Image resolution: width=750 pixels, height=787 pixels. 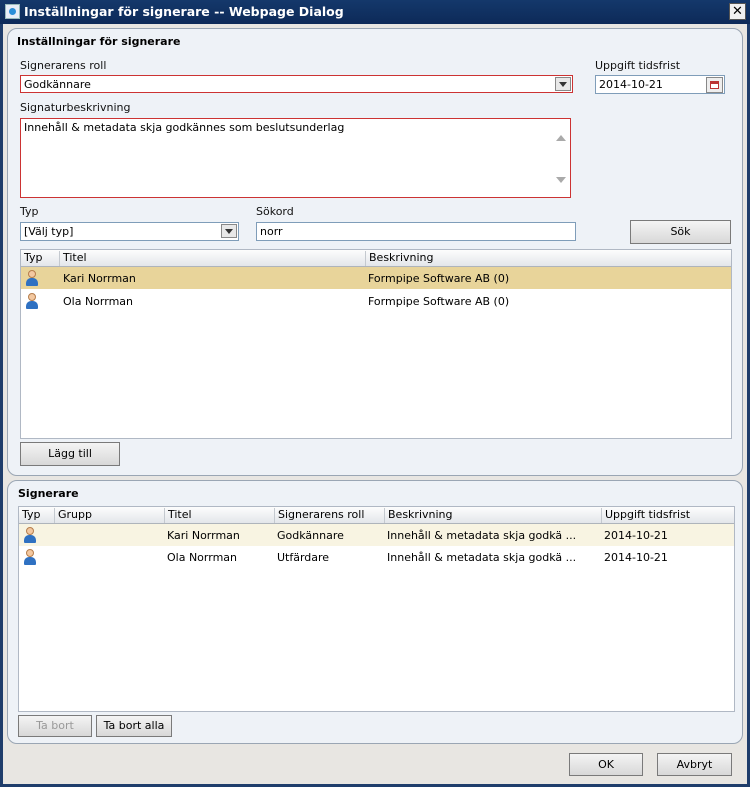 I want to click on col-signer-role: Signerarens roll, so click(x=319, y=515).